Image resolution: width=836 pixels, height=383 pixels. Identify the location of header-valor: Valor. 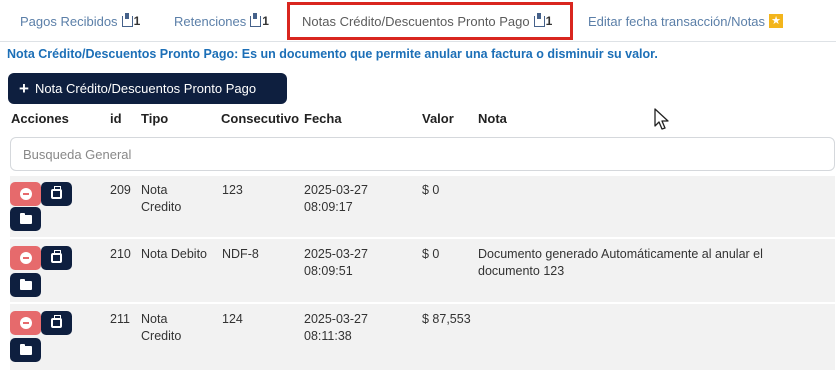
(438, 118).